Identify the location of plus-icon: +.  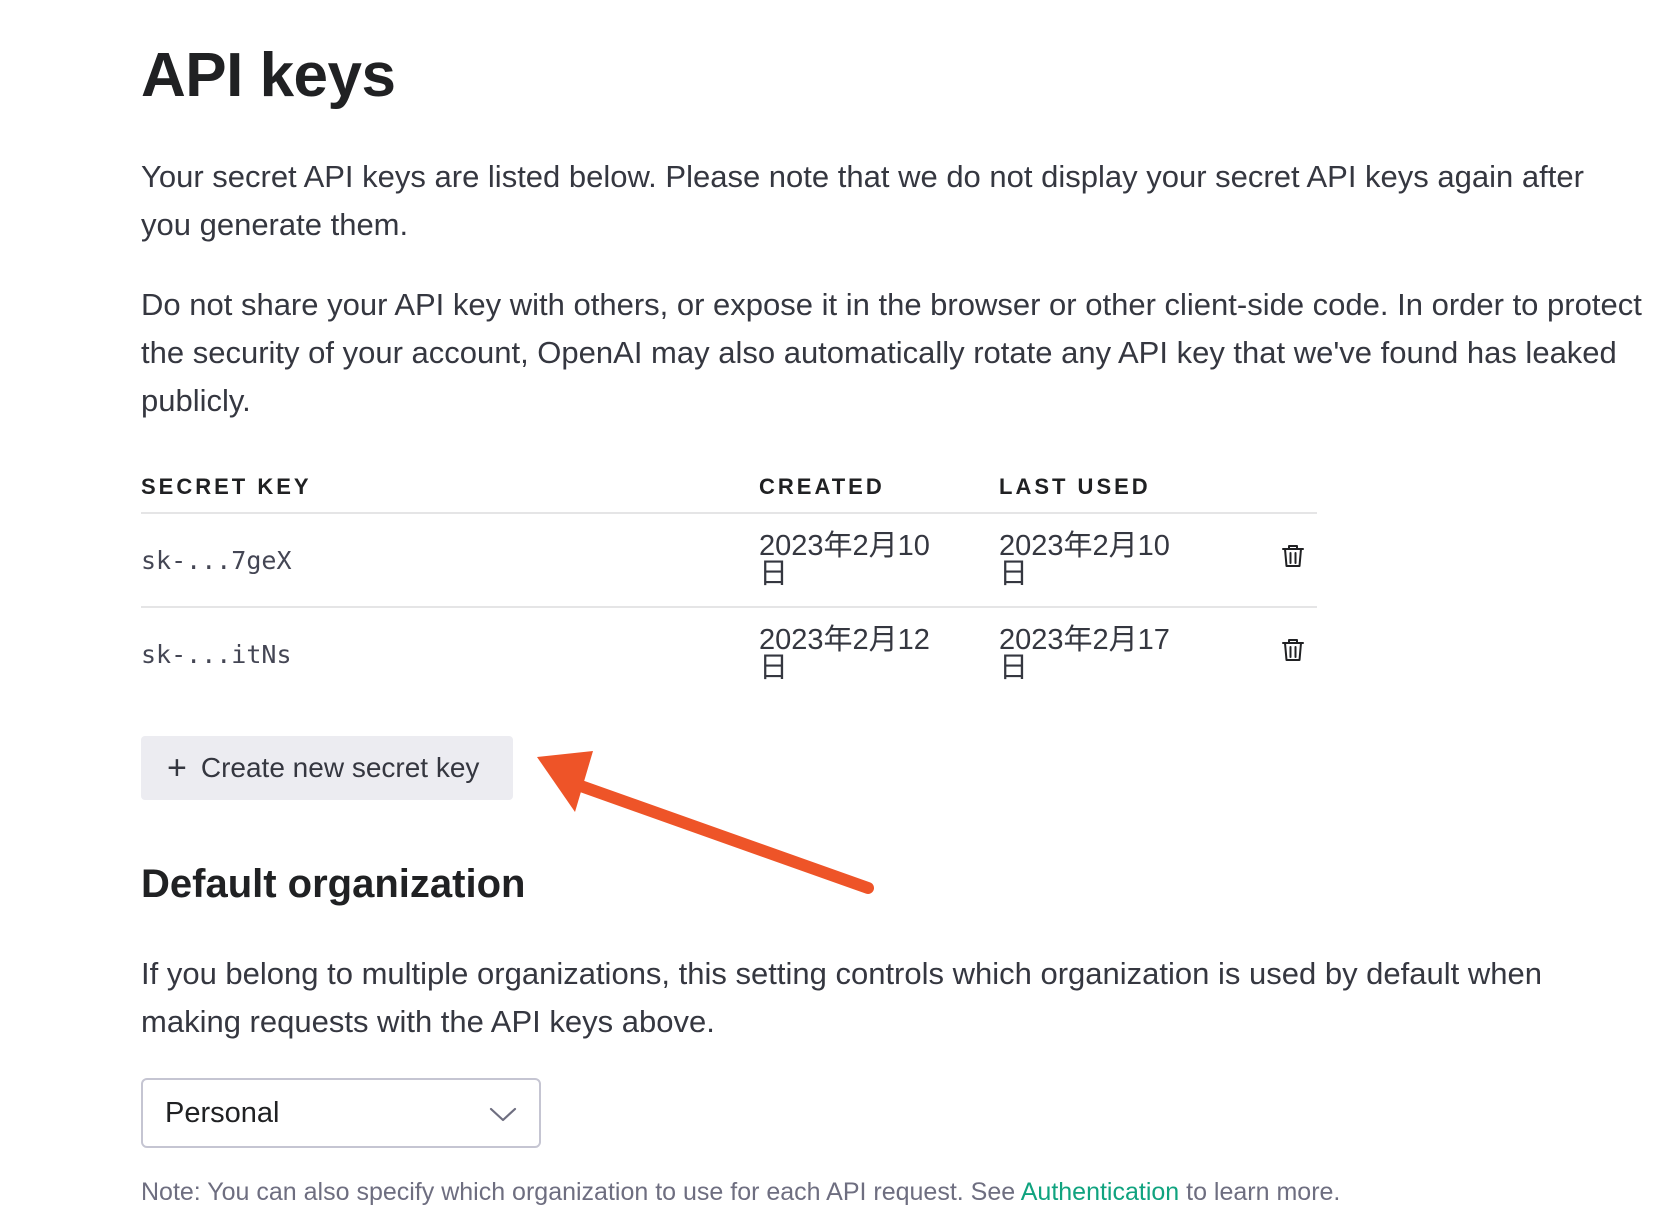
(177, 768).